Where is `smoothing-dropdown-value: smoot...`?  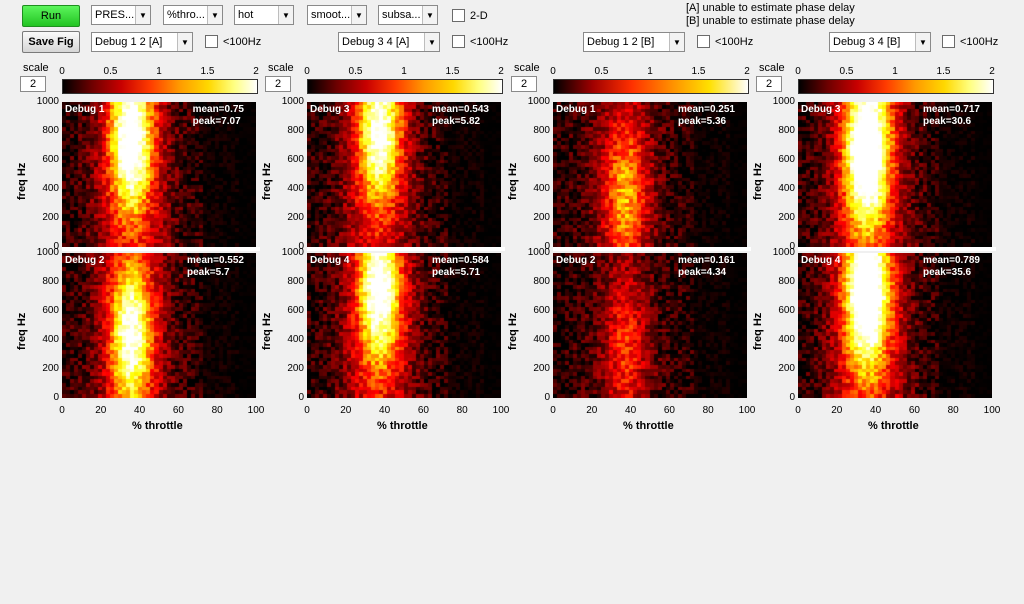
smoothing-dropdown-value: smoot... is located at coordinates (331, 15).